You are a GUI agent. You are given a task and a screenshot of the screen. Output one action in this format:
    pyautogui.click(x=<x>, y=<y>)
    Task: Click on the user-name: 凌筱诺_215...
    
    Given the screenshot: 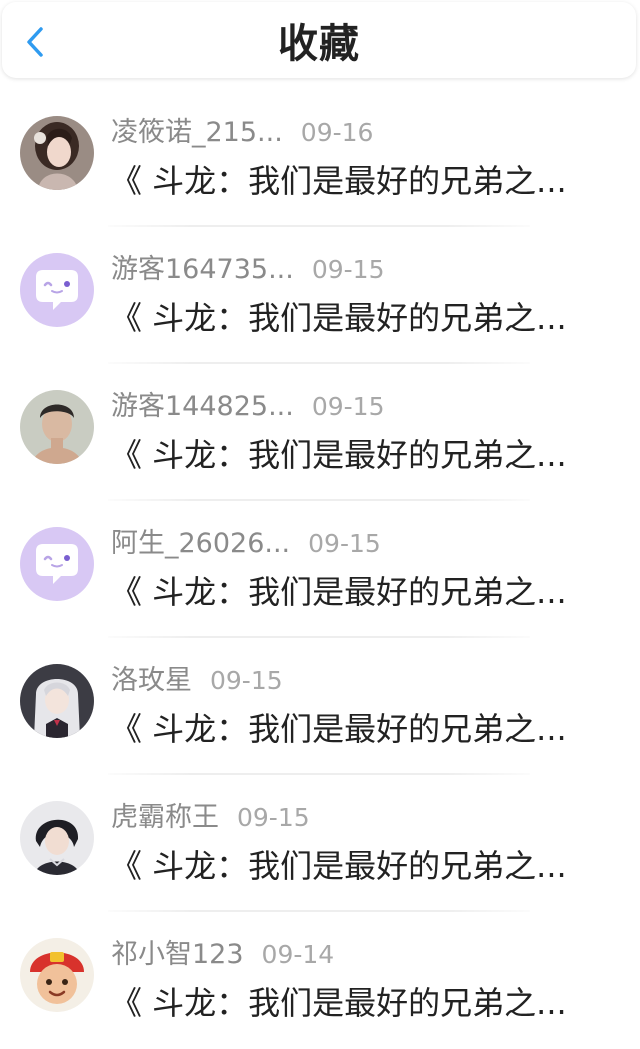 What is the action you would take?
    pyautogui.click(x=197, y=129)
    